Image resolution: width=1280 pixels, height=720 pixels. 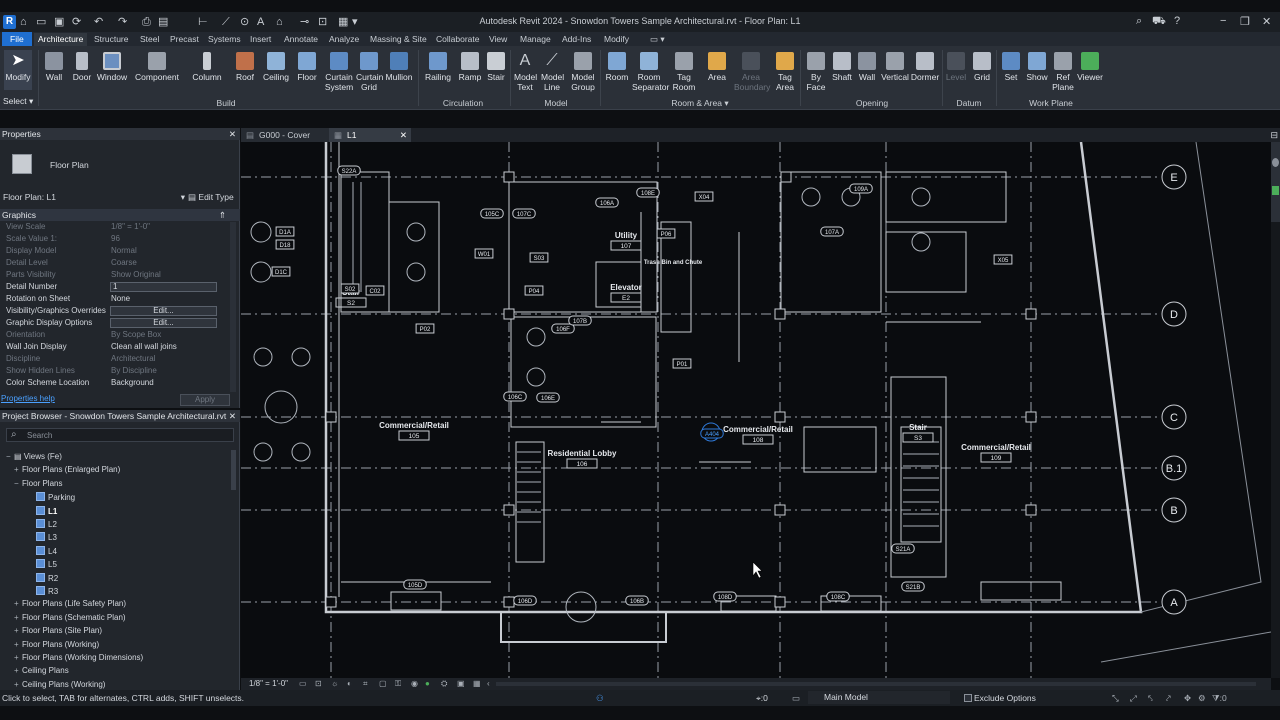 What do you see at coordinates (120, 299) in the screenshot?
I see `rotation-select: None` at bounding box center [120, 299].